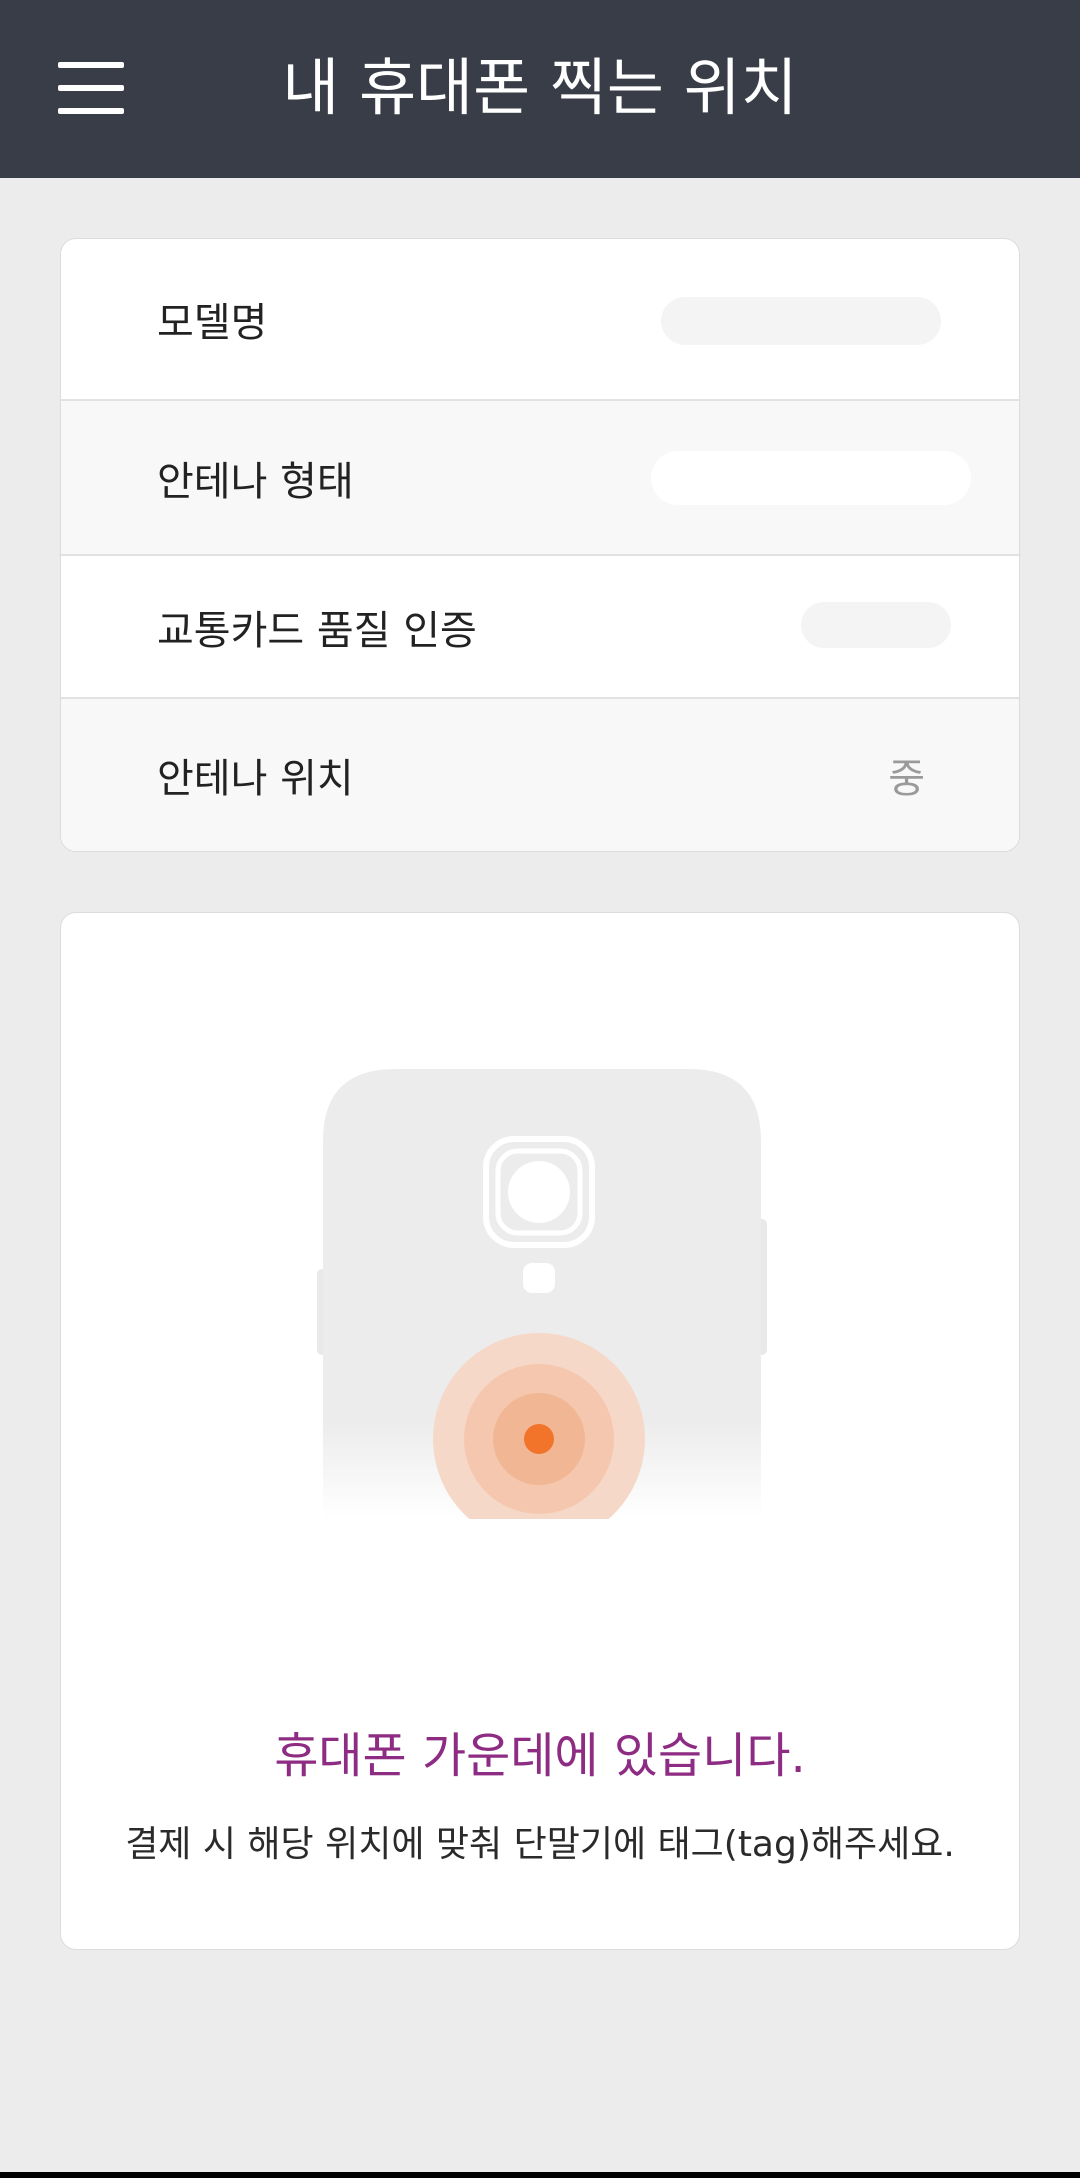 The image size is (1080, 2178). What do you see at coordinates (540, 627) in the screenshot?
I see `info-row-transit-card: 교통카드 품질 인증` at bounding box center [540, 627].